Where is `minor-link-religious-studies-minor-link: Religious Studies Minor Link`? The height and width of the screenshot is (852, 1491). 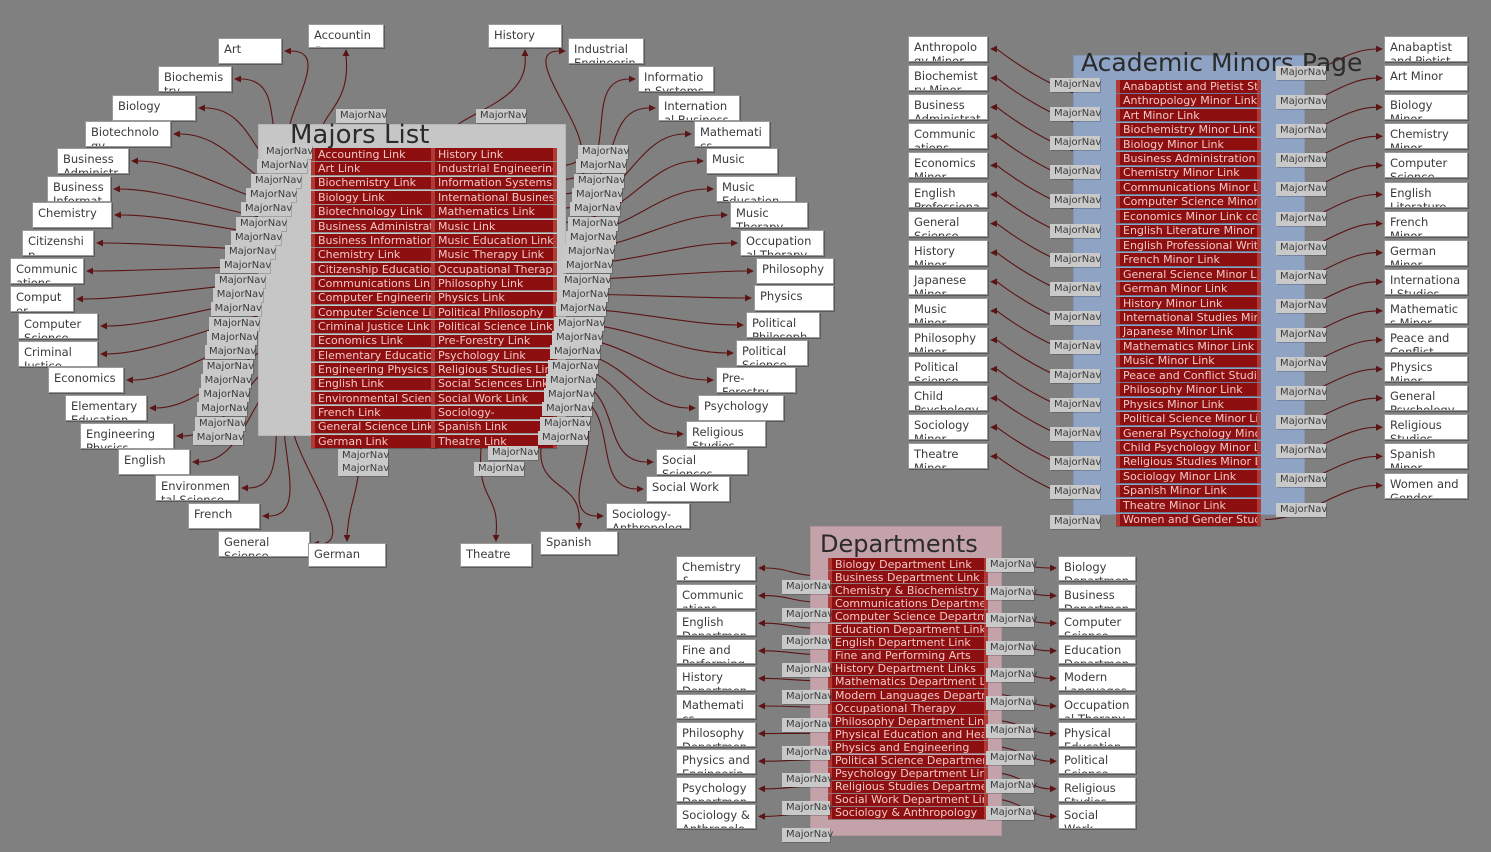 minor-link-religious-studies-minor-link: Religious Studies Minor Link is located at coordinates (1188, 462).